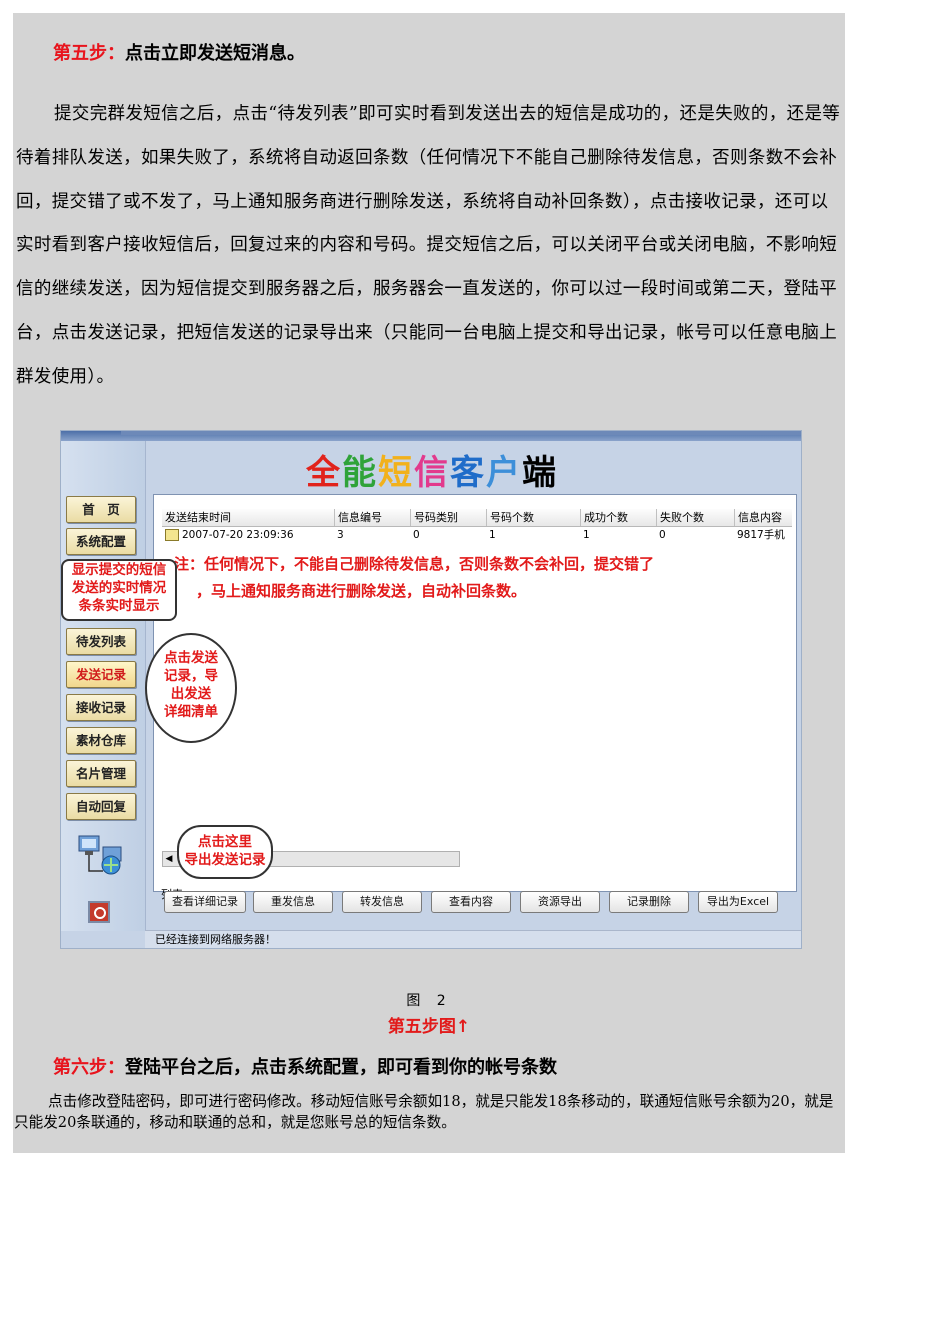 This screenshot has height=1344, width=950. What do you see at coordinates (205, 902) in the screenshot?
I see `view-details-button: 查看详细记录` at bounding box center [205, 902].